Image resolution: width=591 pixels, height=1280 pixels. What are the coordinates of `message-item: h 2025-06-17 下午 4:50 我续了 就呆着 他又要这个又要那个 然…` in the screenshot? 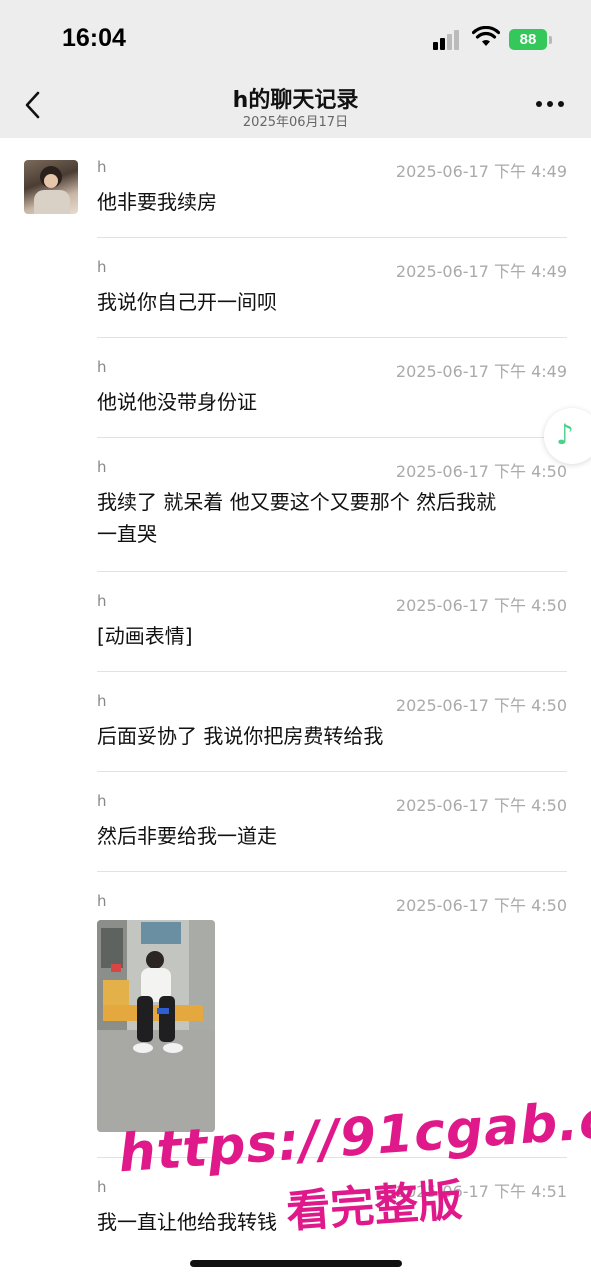 It's located at (332, 505).